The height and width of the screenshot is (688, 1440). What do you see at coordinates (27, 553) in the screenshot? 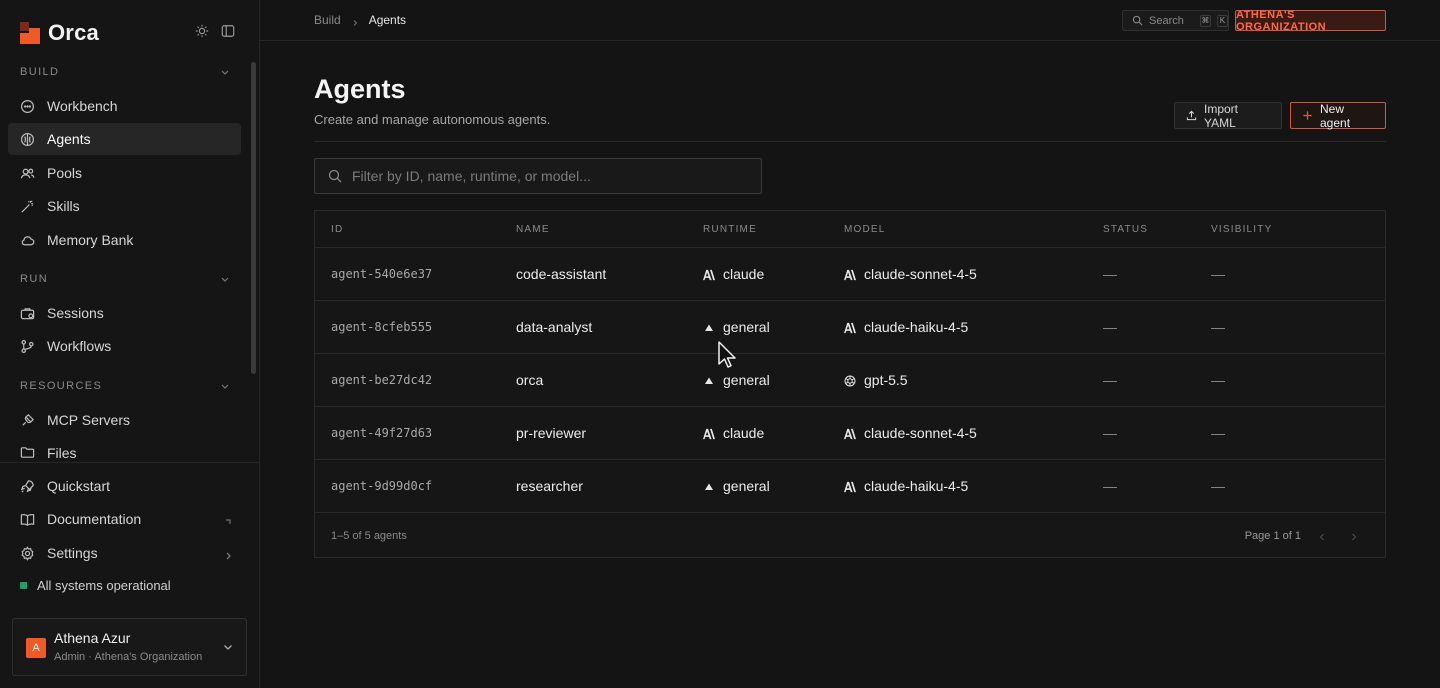
I see `gear-icon` at bounding box center [27, 553].